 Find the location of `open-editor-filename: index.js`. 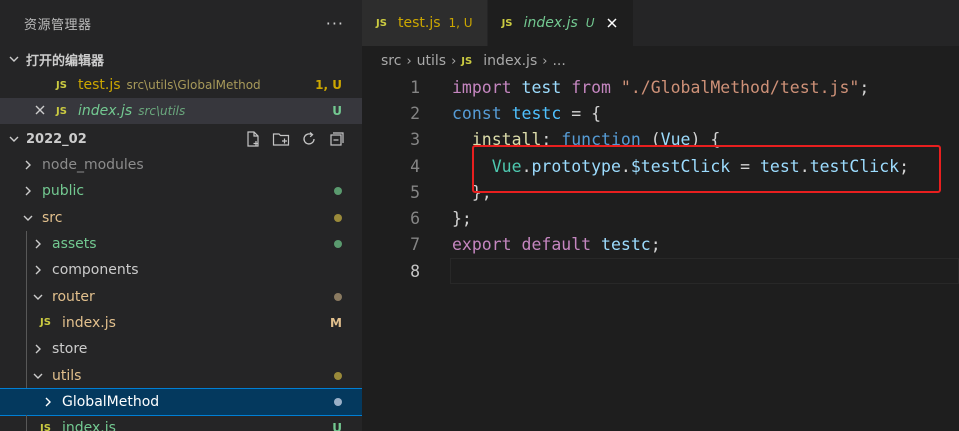

open-editor-filename: index.js is located at coordinates (105, 111).